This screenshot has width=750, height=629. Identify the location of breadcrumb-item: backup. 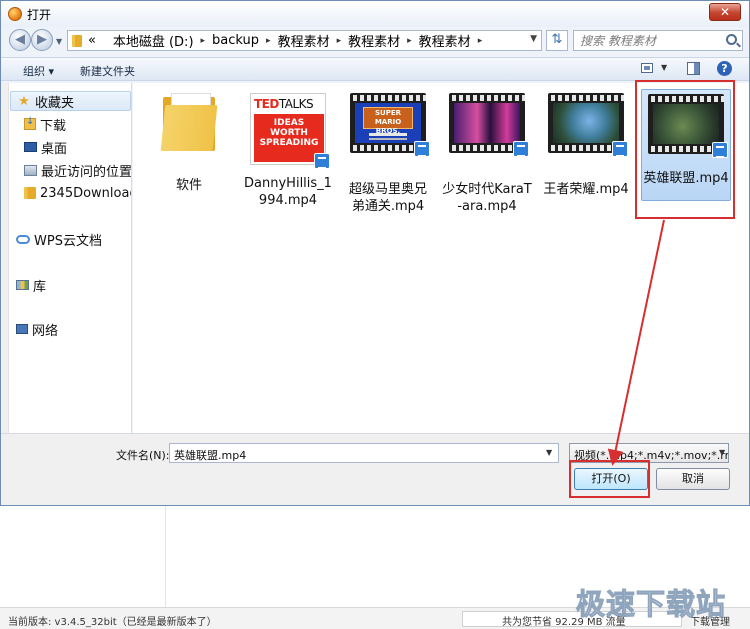
(235, 40).